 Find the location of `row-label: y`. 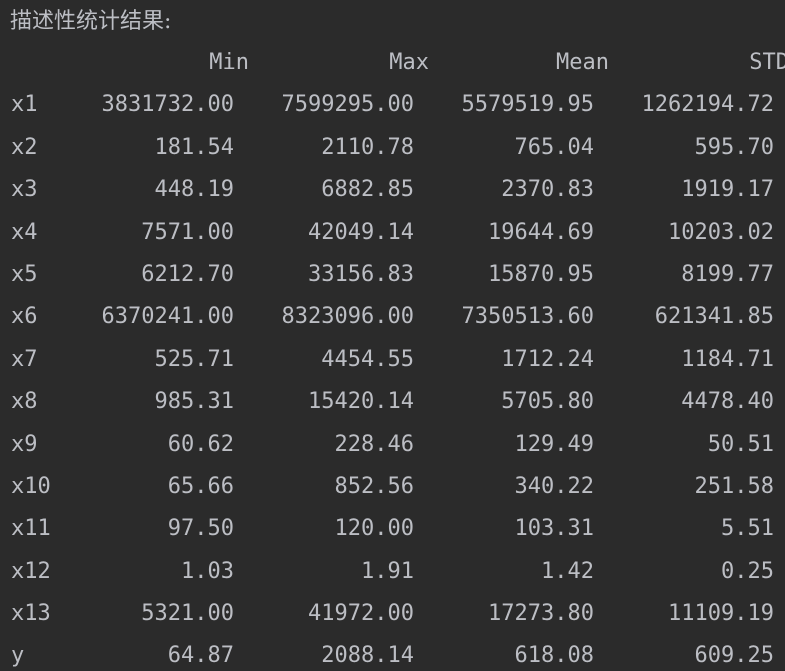

row-label: y is located at coordinates (18, 656).